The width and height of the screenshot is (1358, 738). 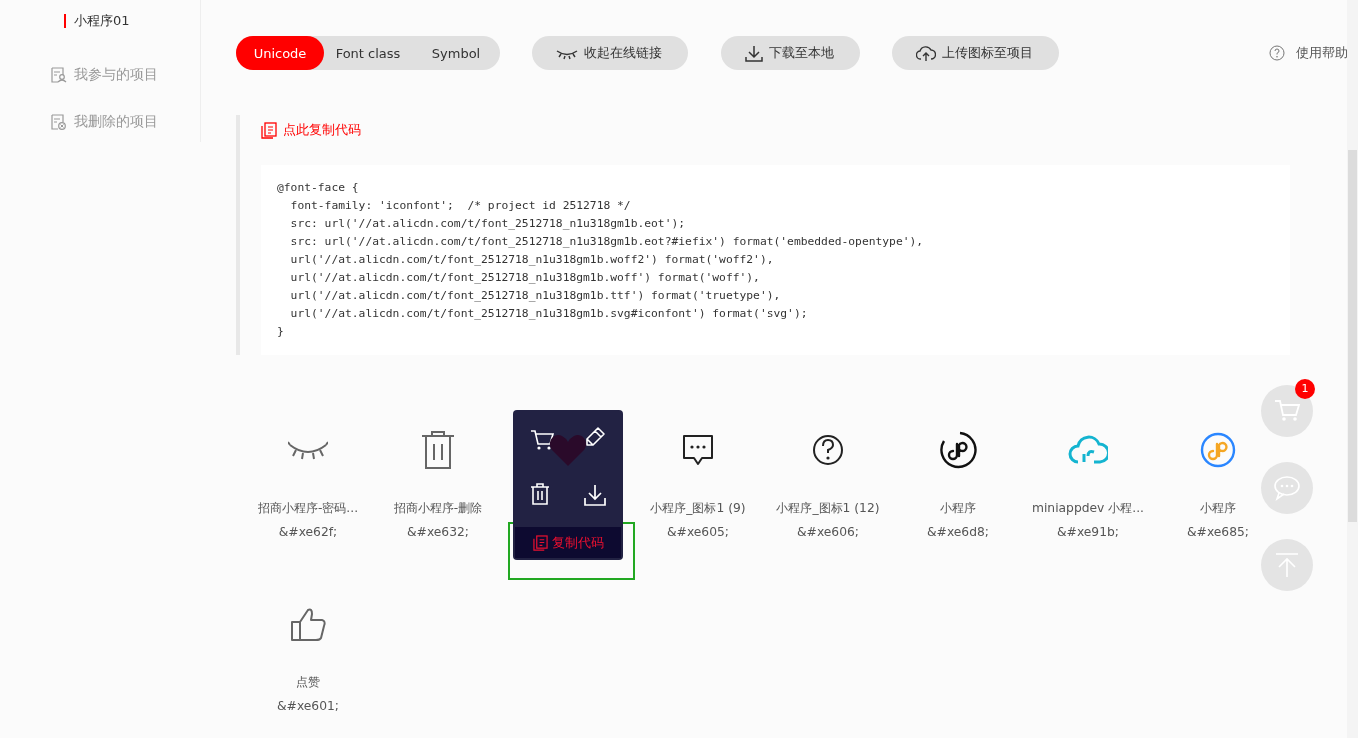 I want to click on icon-name: 小程序_图标1 (12), so click(x=828, y=508).